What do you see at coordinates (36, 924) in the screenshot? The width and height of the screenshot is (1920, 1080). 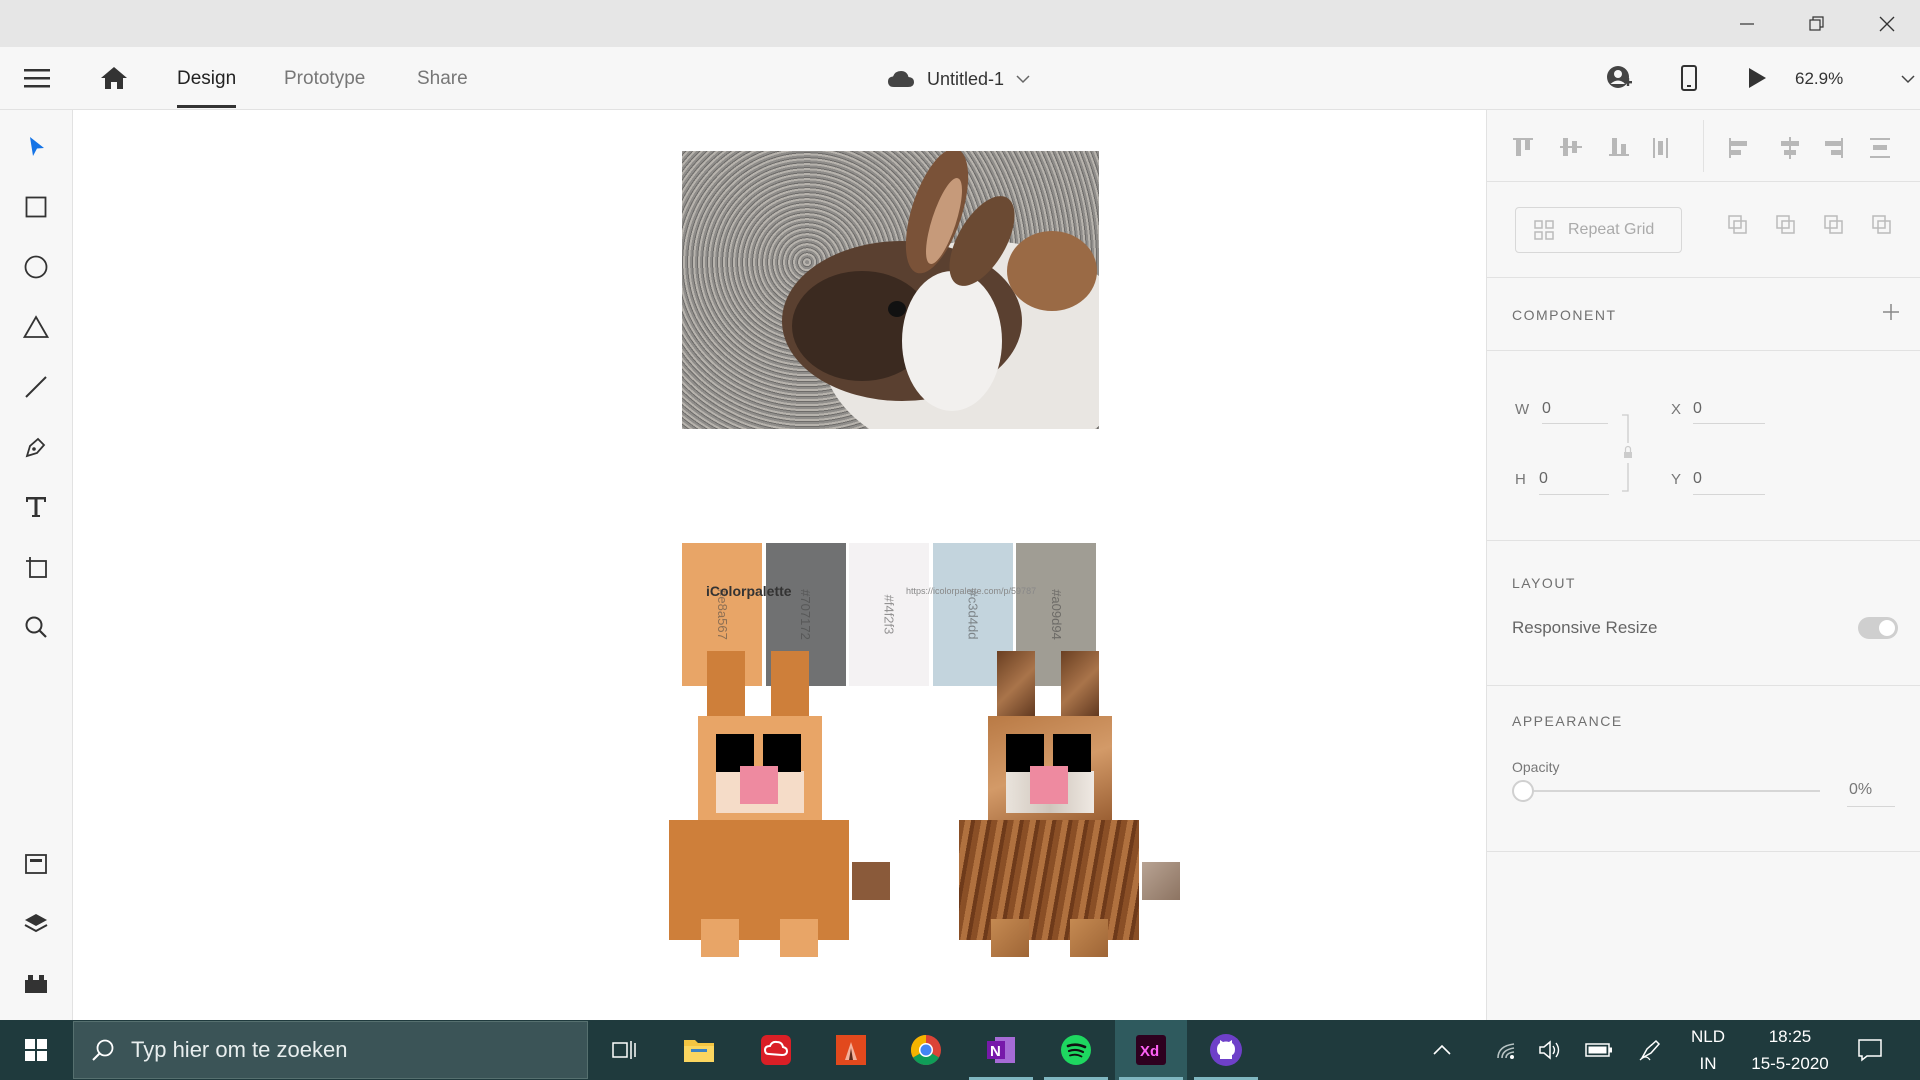 I see `layers-panel-button` at bounding box center [36, 924].